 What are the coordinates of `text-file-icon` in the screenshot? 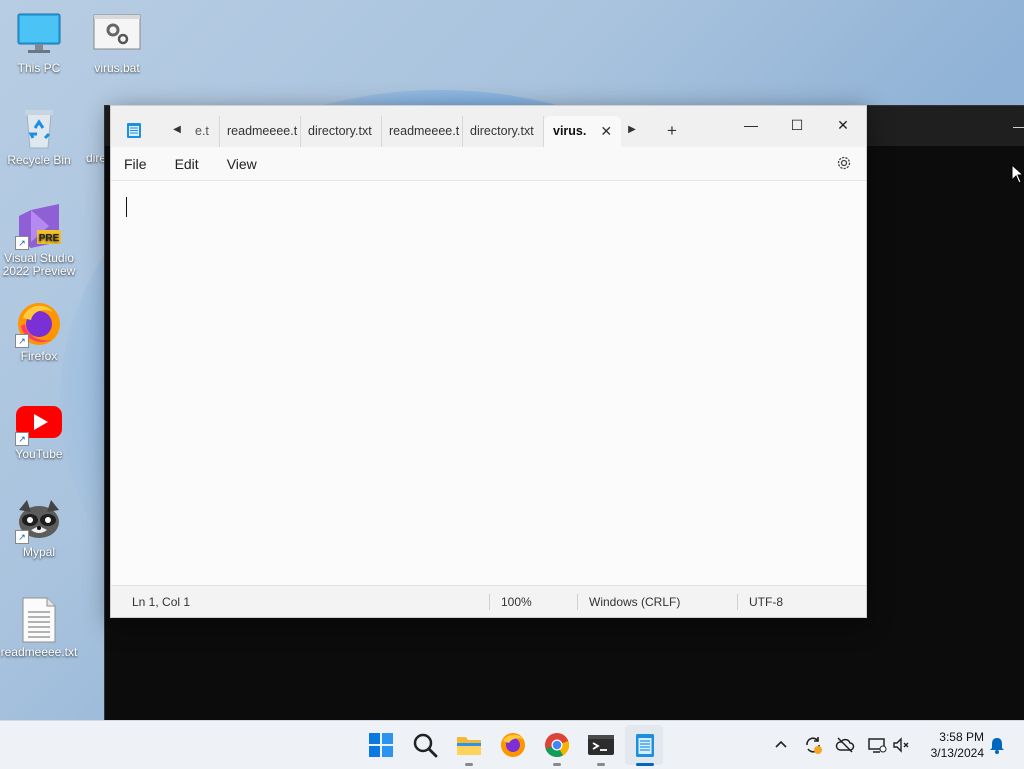 It's located at (39, 620).